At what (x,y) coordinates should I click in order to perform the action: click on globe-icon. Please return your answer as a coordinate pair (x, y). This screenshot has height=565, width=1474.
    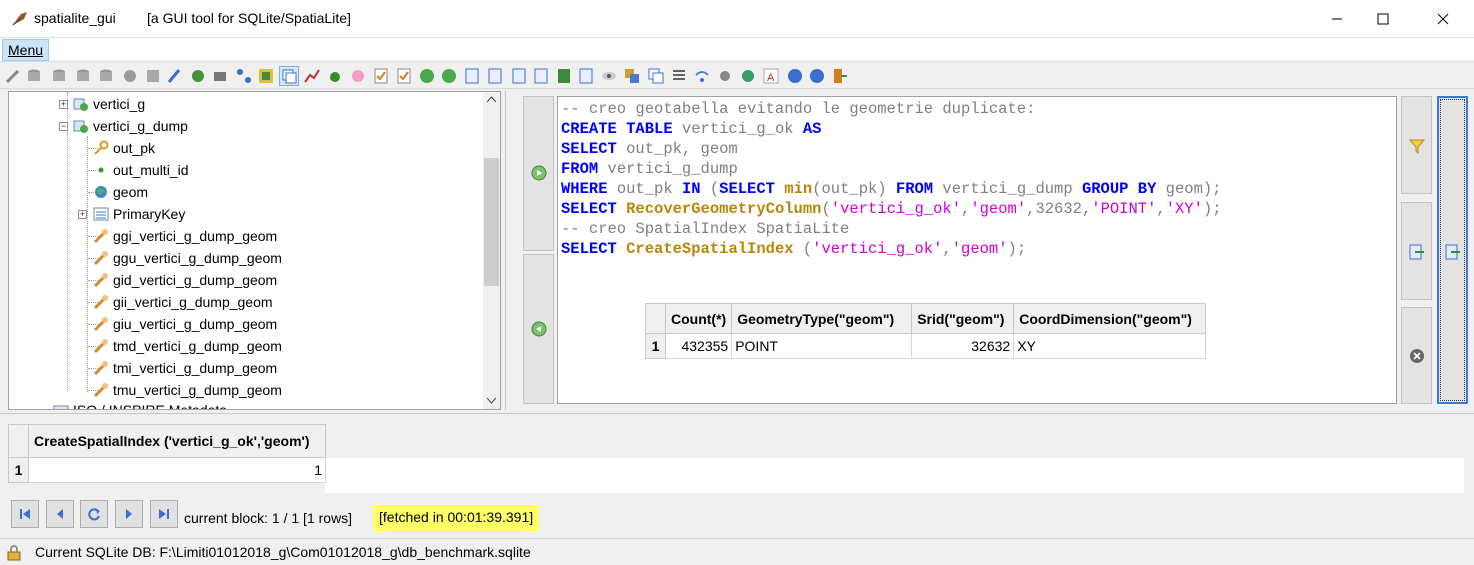
    Looking at the image, I should click on (748, 76).